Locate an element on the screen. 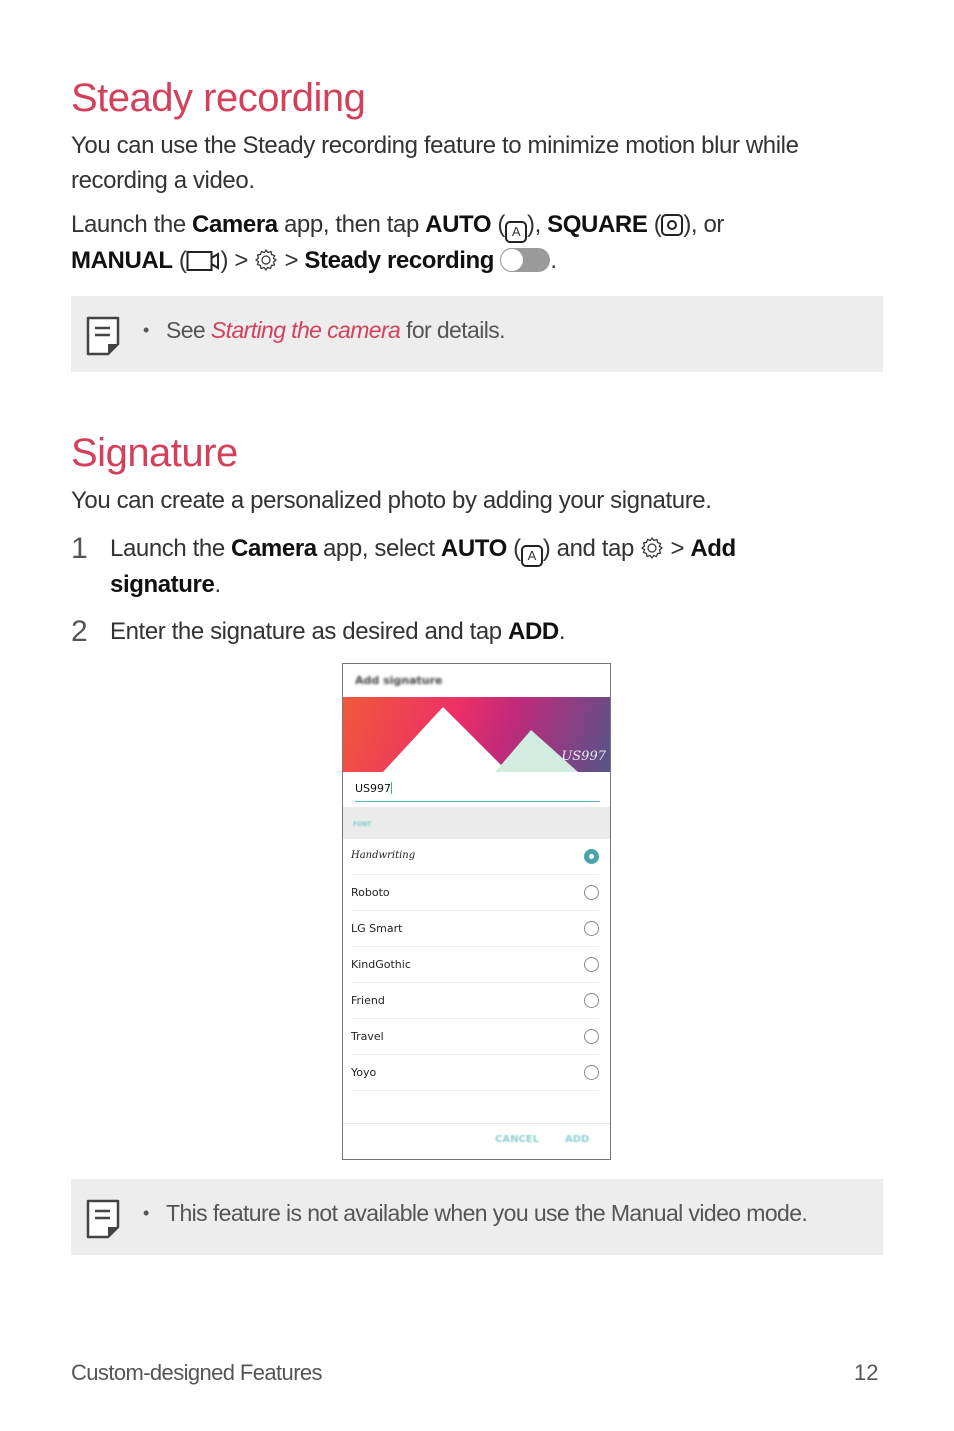  font-label: Handwriting is located at coordinates (383, 855).